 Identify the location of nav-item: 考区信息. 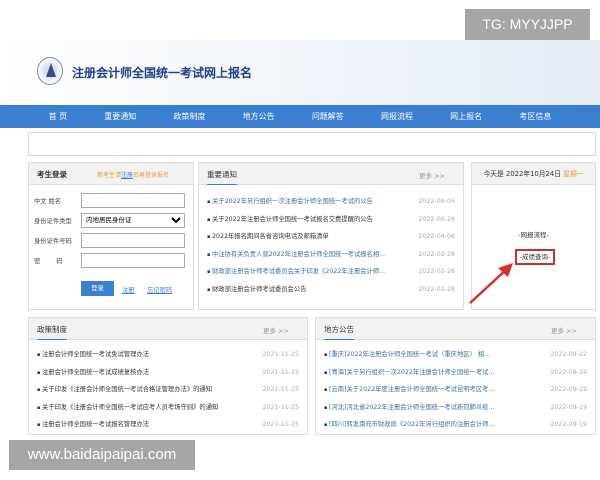
(535, 116).